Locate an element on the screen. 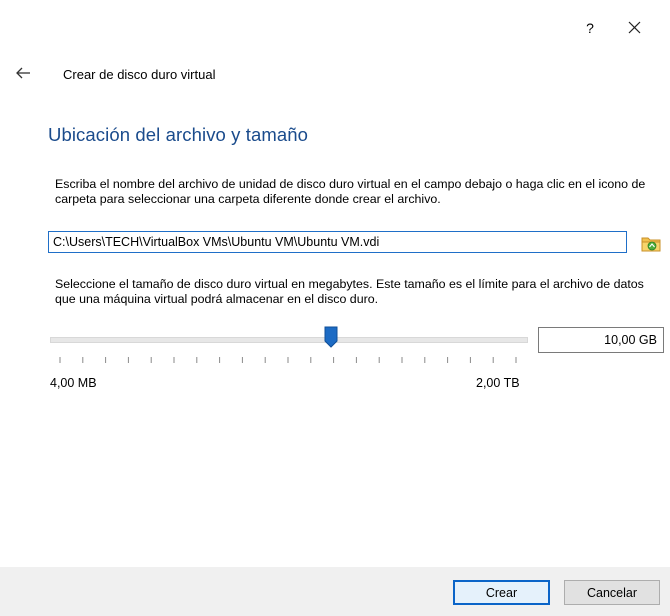 This screenshot has height=616, width=670. create-button: Crear is located at coordinates (501, 592).